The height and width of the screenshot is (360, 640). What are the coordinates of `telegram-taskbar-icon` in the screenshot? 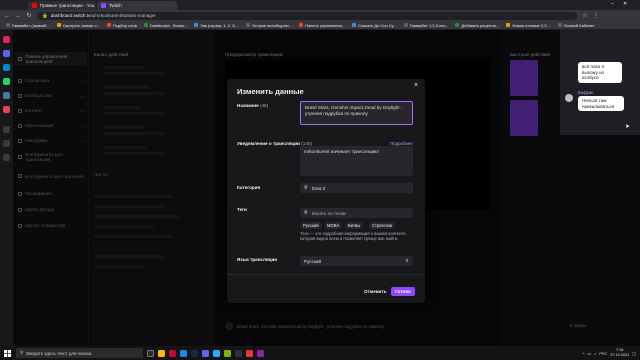 It's located at (216, 353).